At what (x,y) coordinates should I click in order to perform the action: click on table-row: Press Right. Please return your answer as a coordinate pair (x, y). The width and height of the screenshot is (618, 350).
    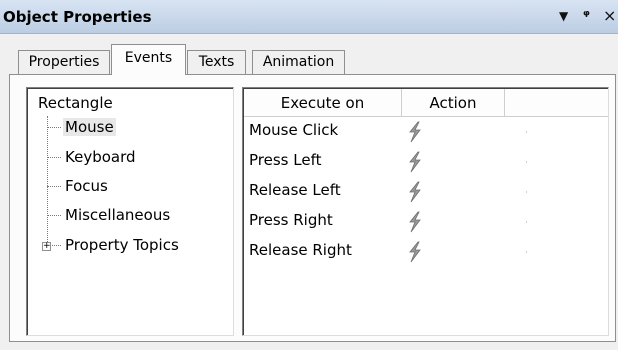
    Looking at the image, I should click on (426, 223).